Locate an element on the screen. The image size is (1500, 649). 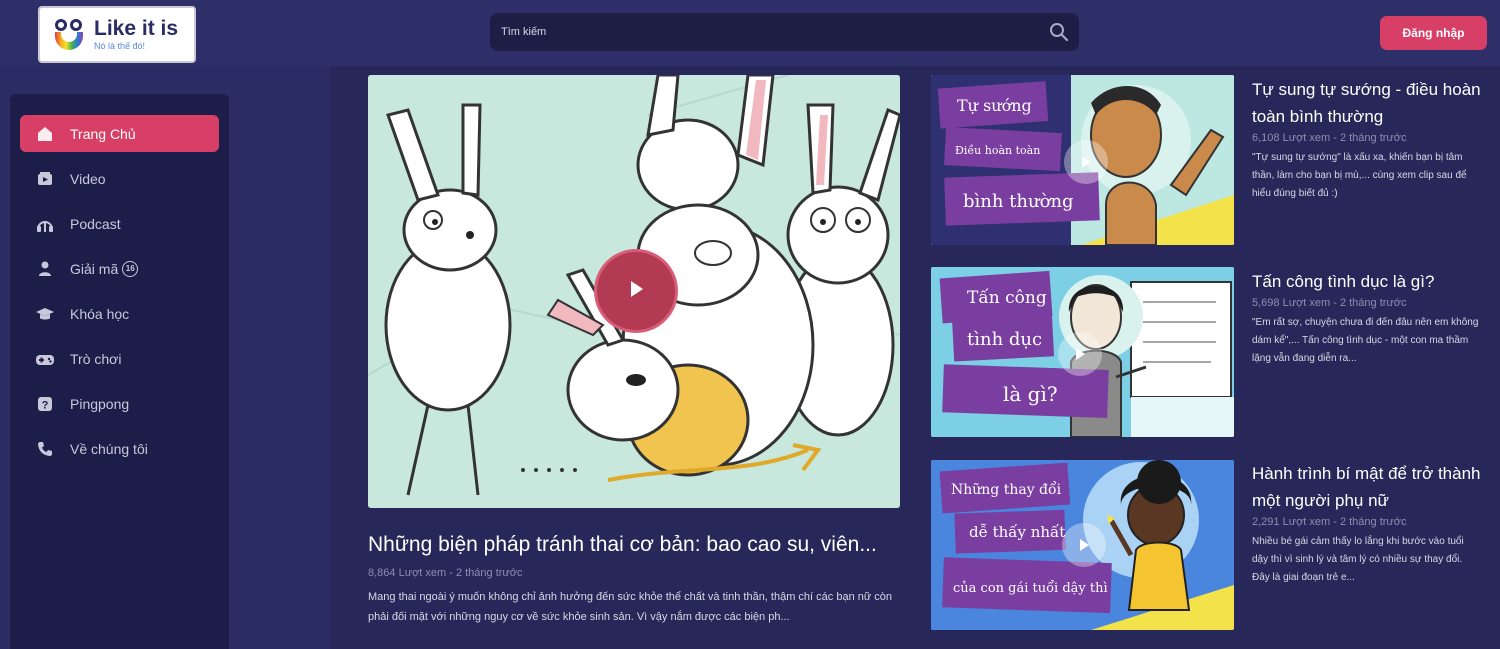
sidebar-item-courses: Khóa học is located at coordinates (119, 313).